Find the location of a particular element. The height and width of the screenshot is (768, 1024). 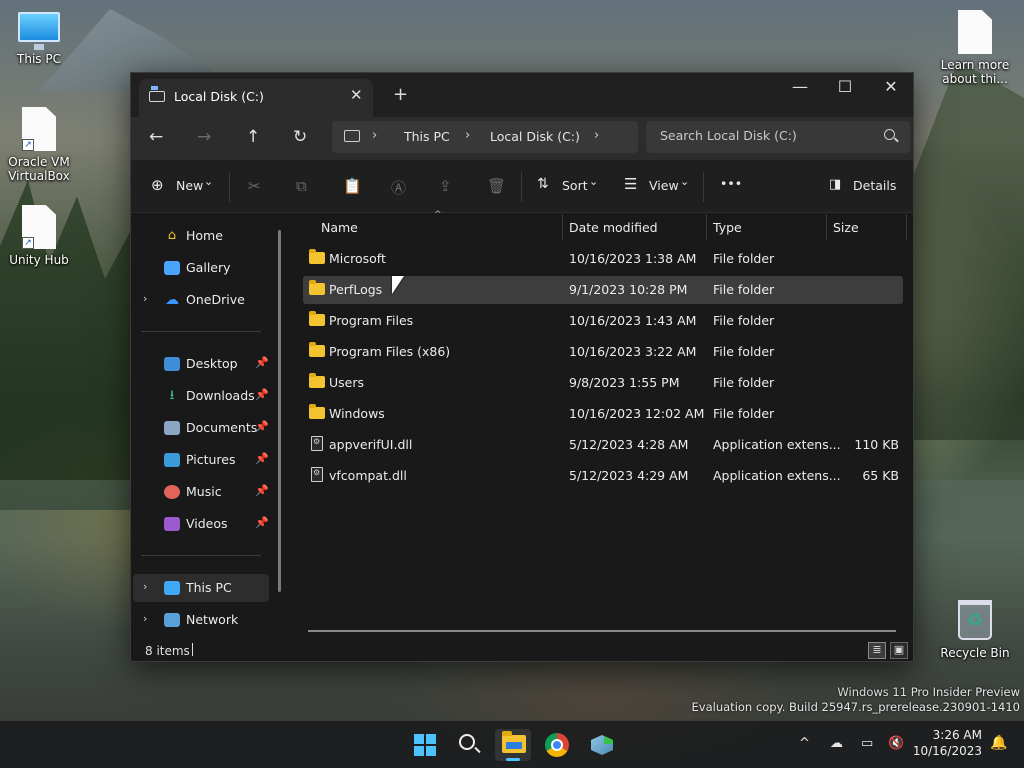

wallpaper-trees-right is located at coordinates (969, 250).